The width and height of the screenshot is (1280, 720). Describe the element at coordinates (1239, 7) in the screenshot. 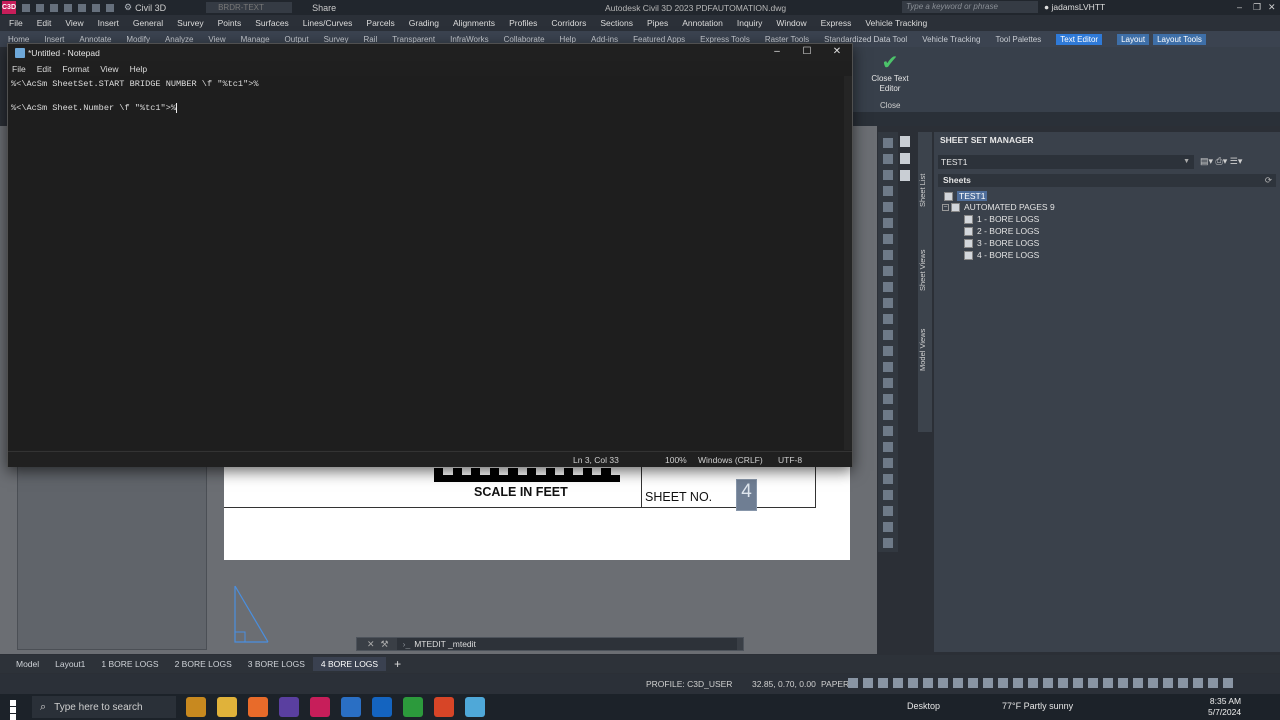

I see `app-minimize-button: –` at that location.